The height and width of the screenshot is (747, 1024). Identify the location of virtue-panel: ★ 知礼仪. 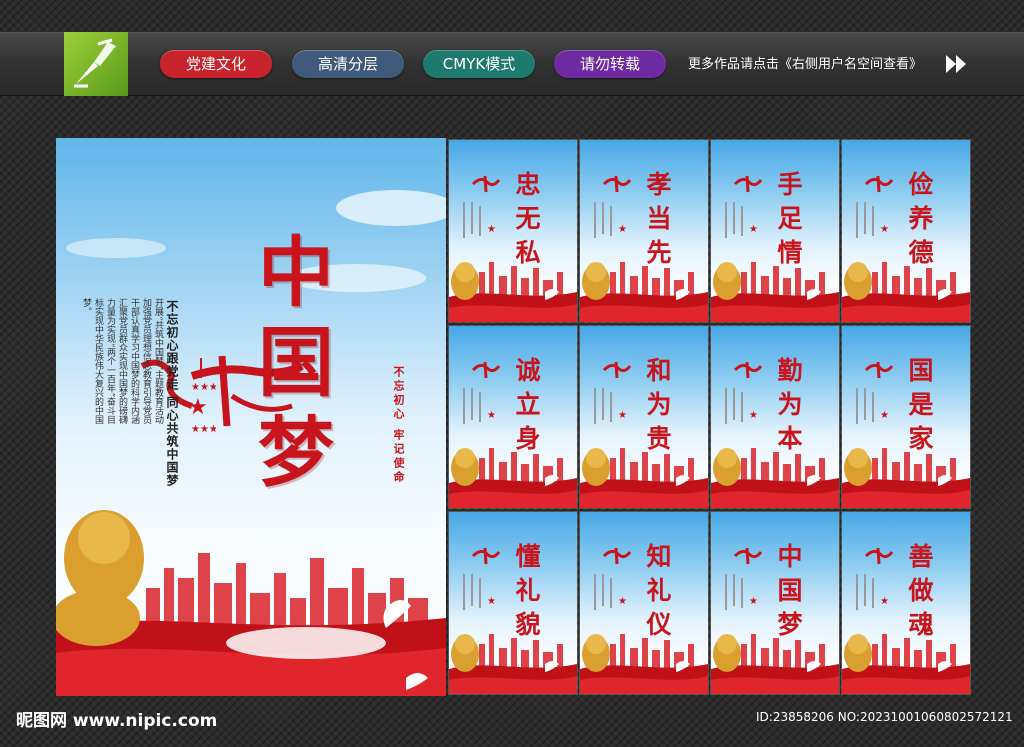
(644, 603).